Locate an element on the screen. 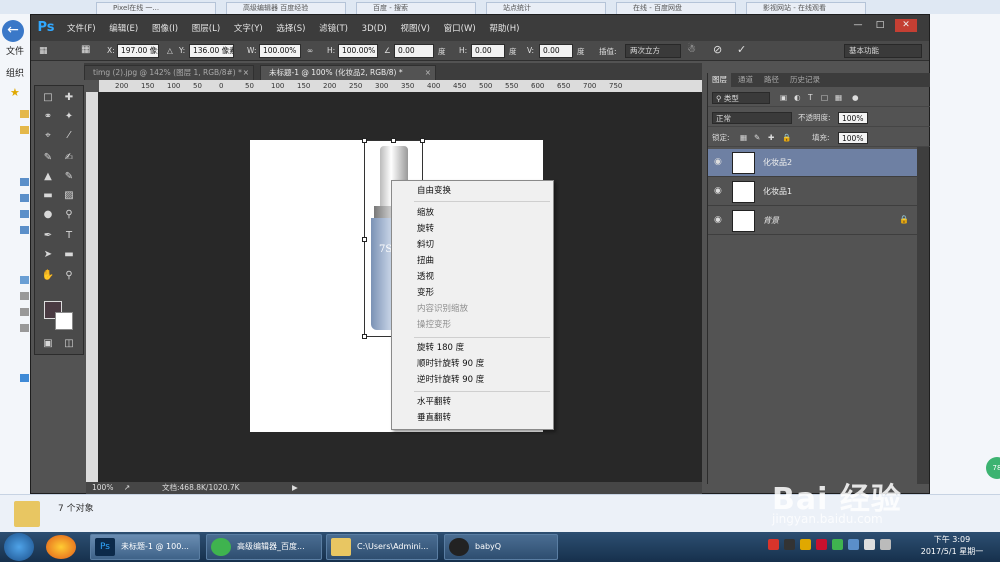 This screenshot has width=1000, height=562. menu-item-rotate-90-cw: 顺时针旋转 90 度 is located at coordinates (450, 364).